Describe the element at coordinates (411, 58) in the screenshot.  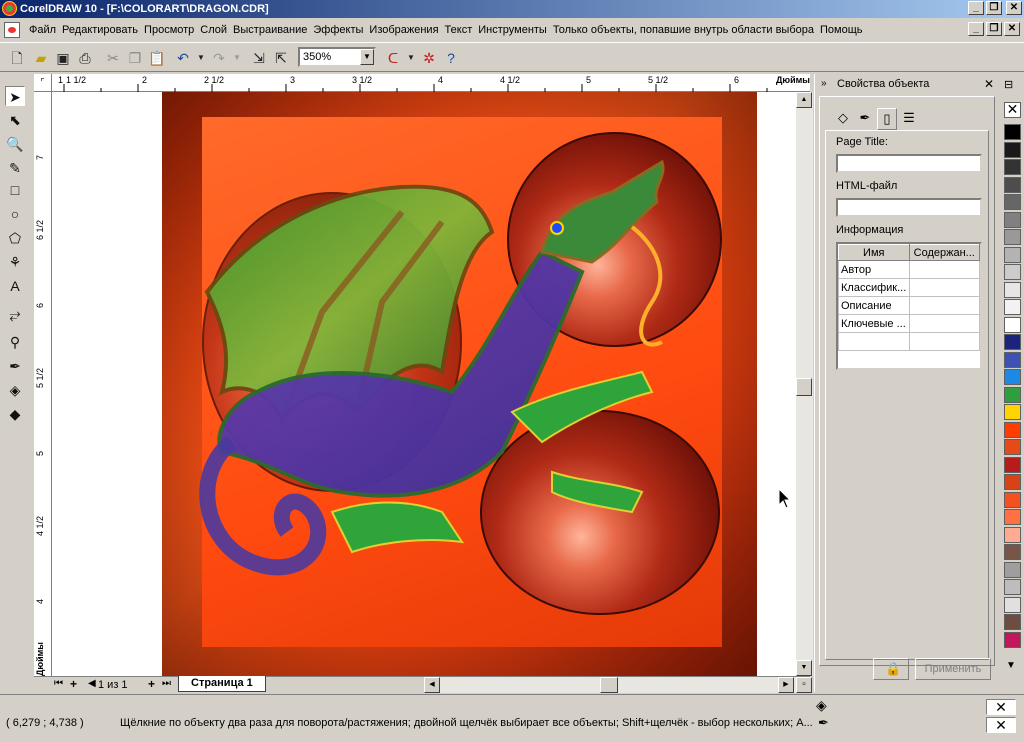
I see `launcher-dropdown-icon: ▼` at that location.